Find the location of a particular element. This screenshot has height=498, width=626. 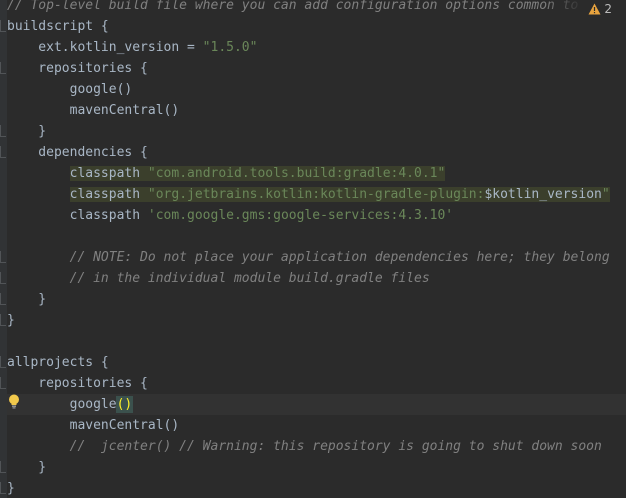

code-line-20: google() is located at coordinates (316, 404).